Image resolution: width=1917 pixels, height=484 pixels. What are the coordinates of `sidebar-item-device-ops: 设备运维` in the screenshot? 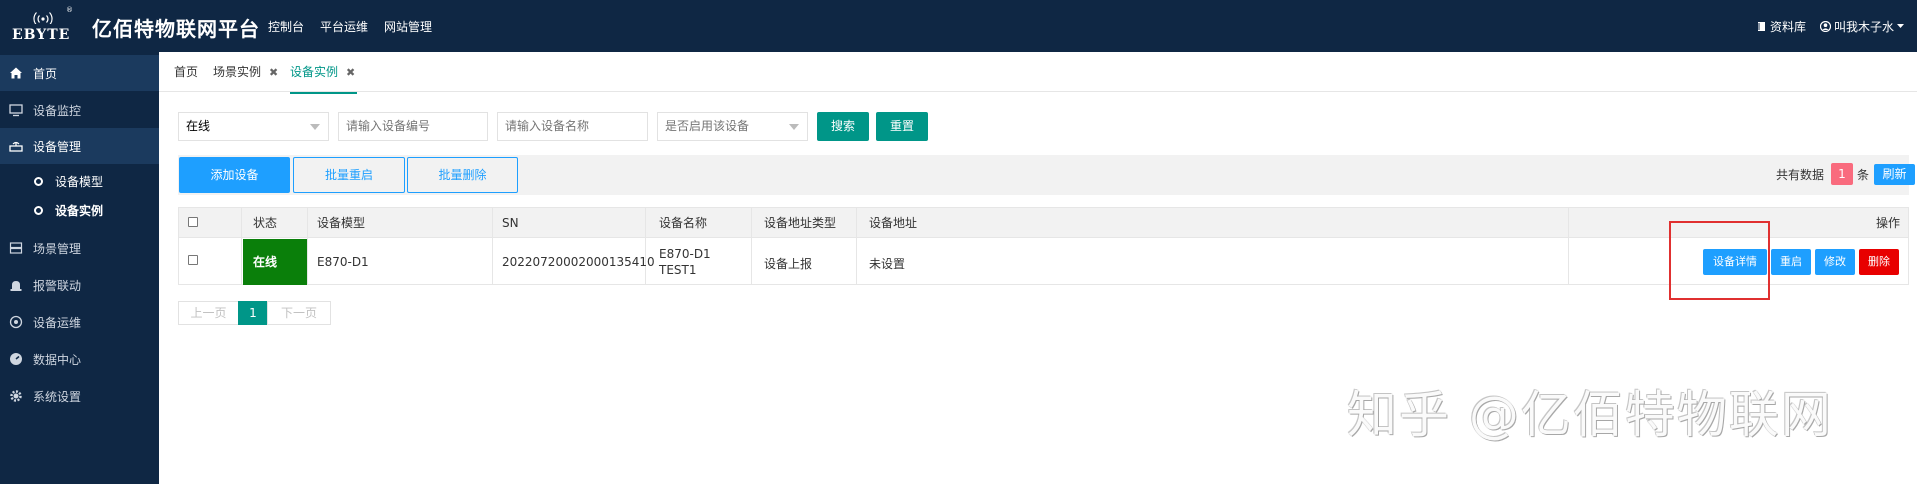 It's located at (79, 322).